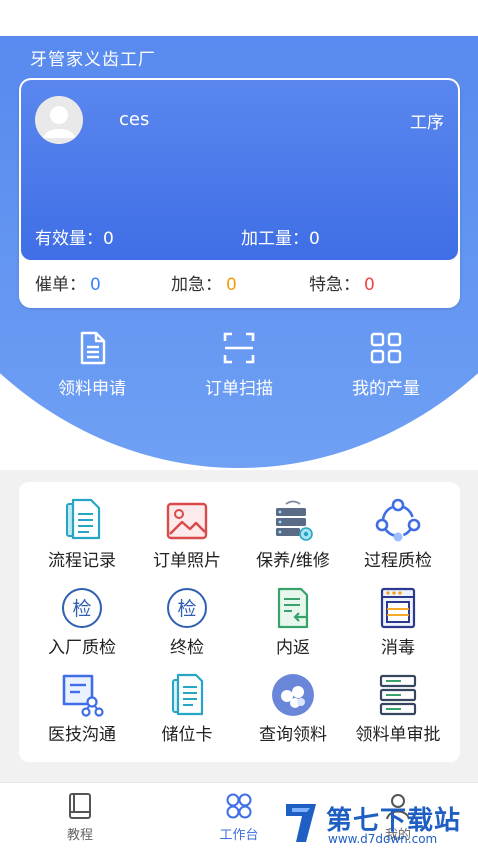 This screenshot has width=478, height=851. What do you see at coordinates (398, 608) in the screenshot?
I see `oven-icon` at bounding box center [398, 608].